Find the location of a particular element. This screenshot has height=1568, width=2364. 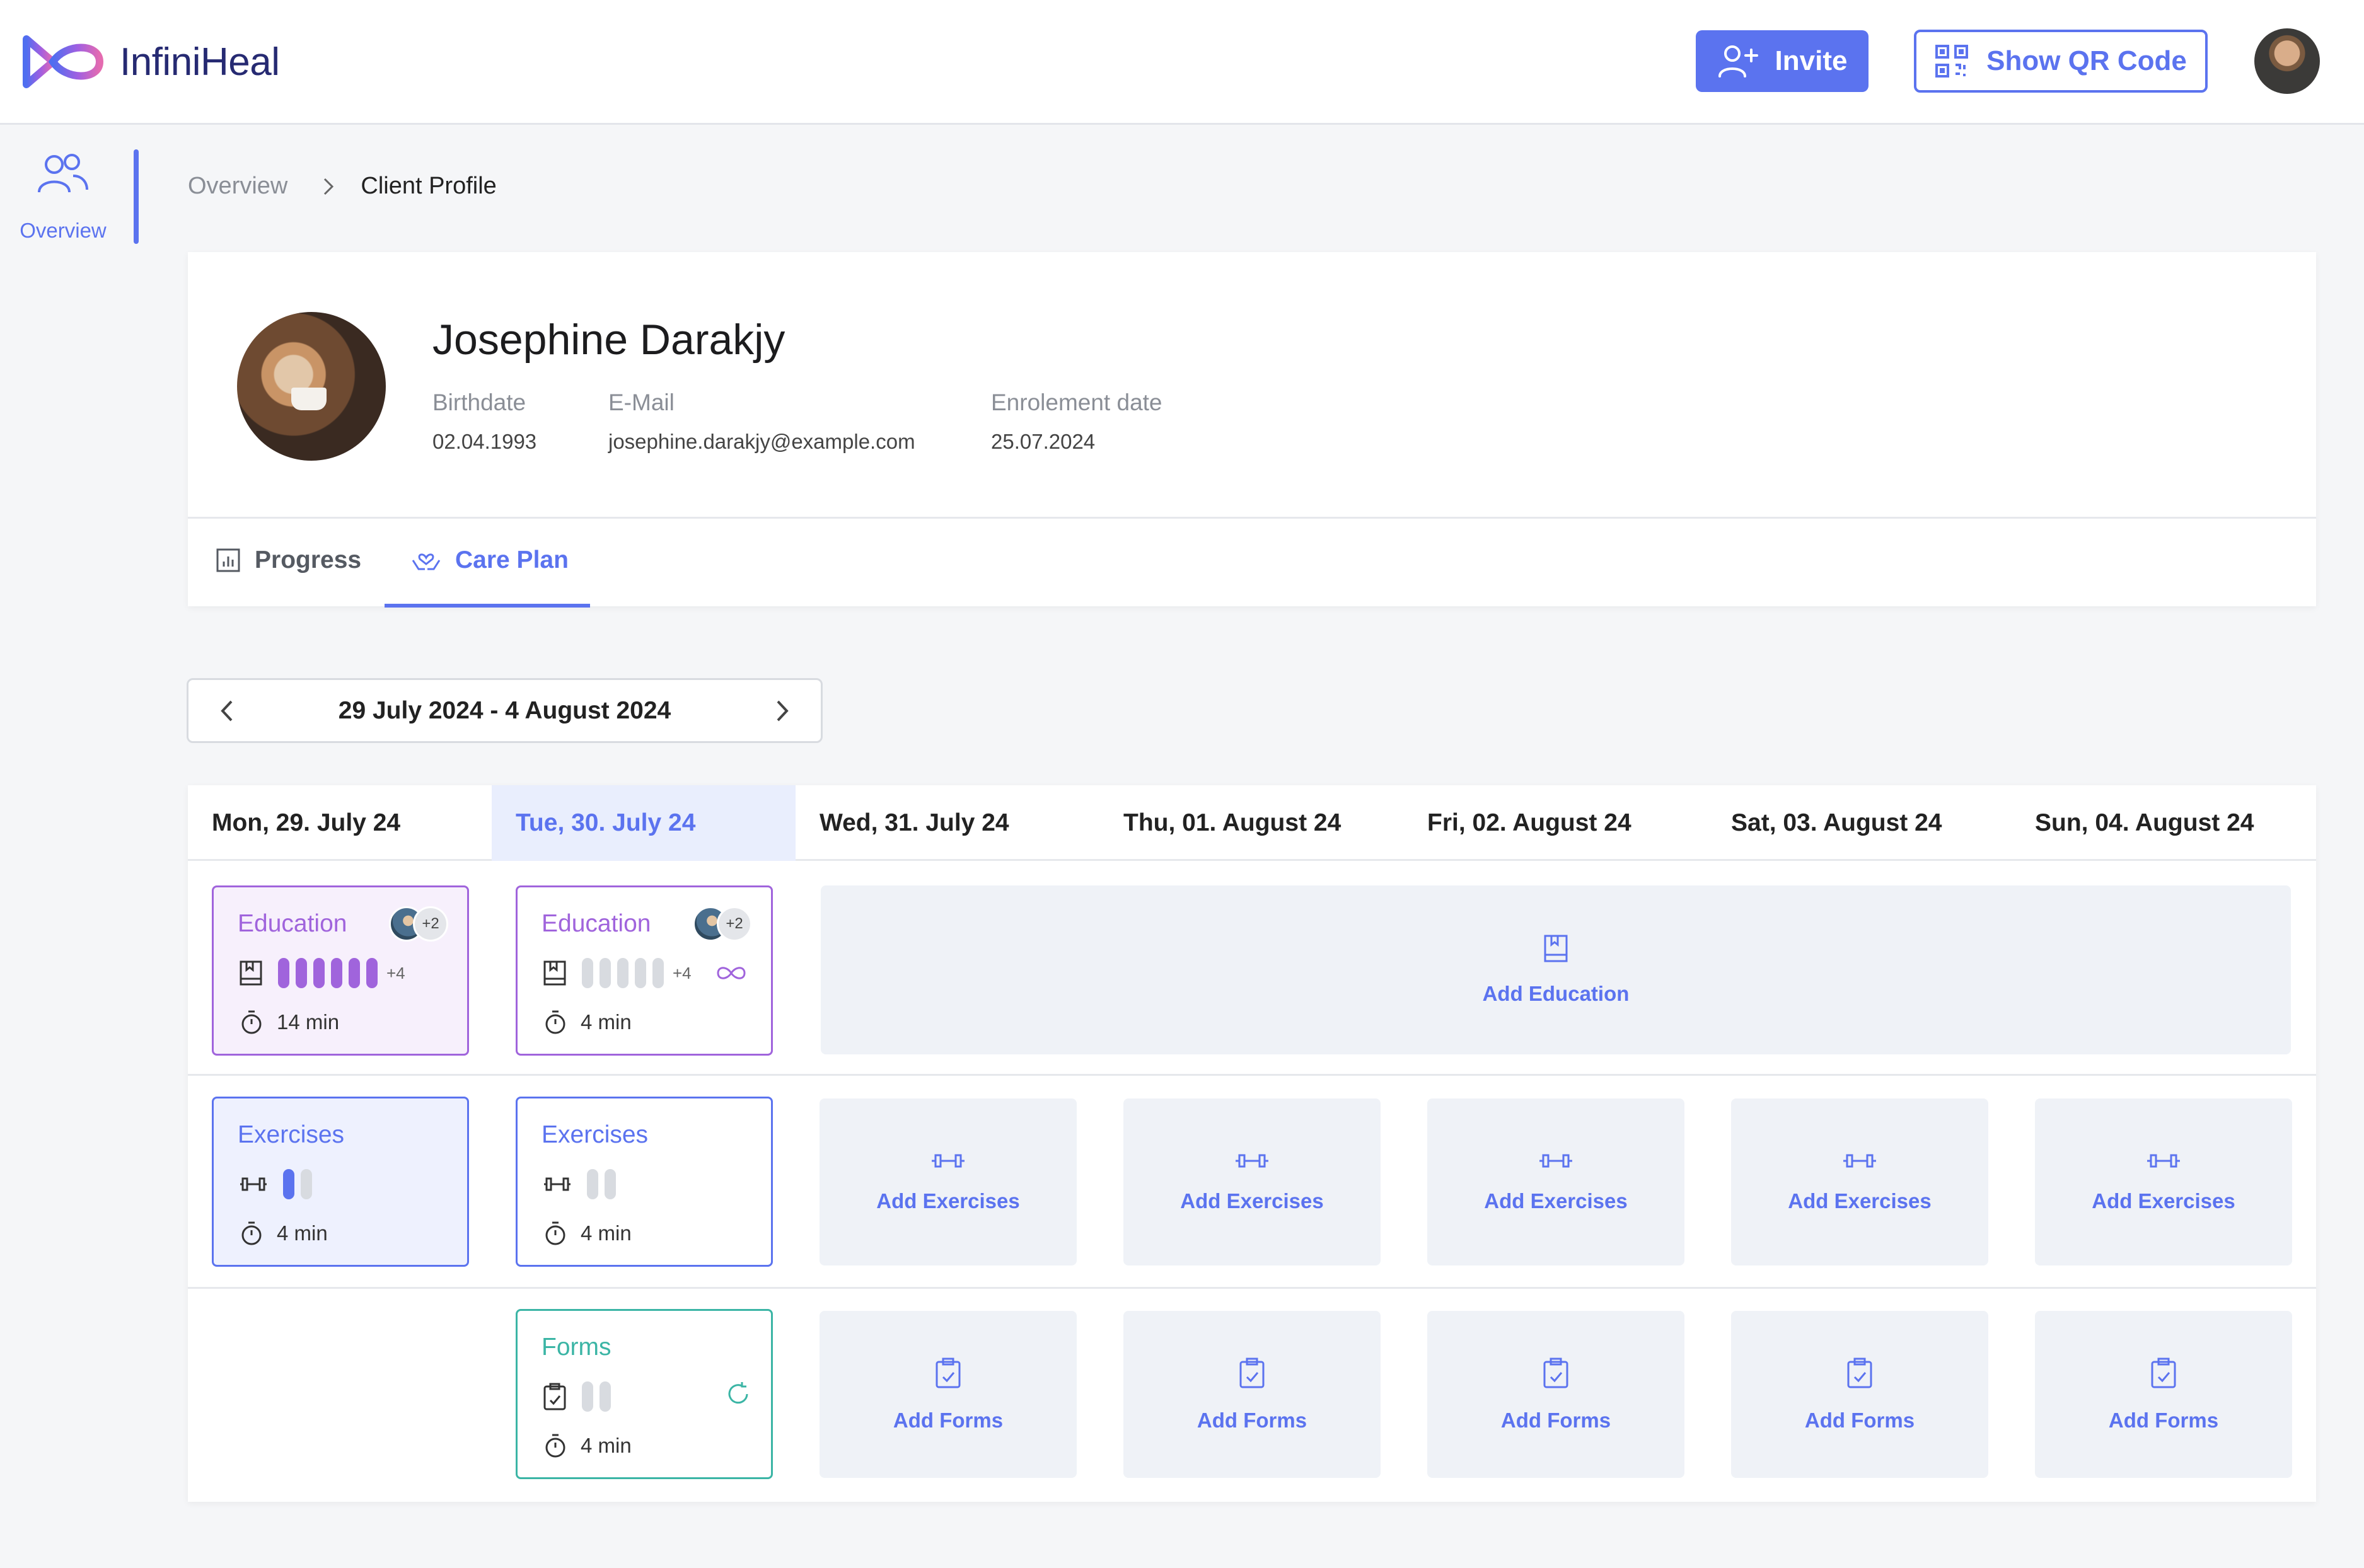

birthdate-label: Birthdate is located at coordinates (479, 402).